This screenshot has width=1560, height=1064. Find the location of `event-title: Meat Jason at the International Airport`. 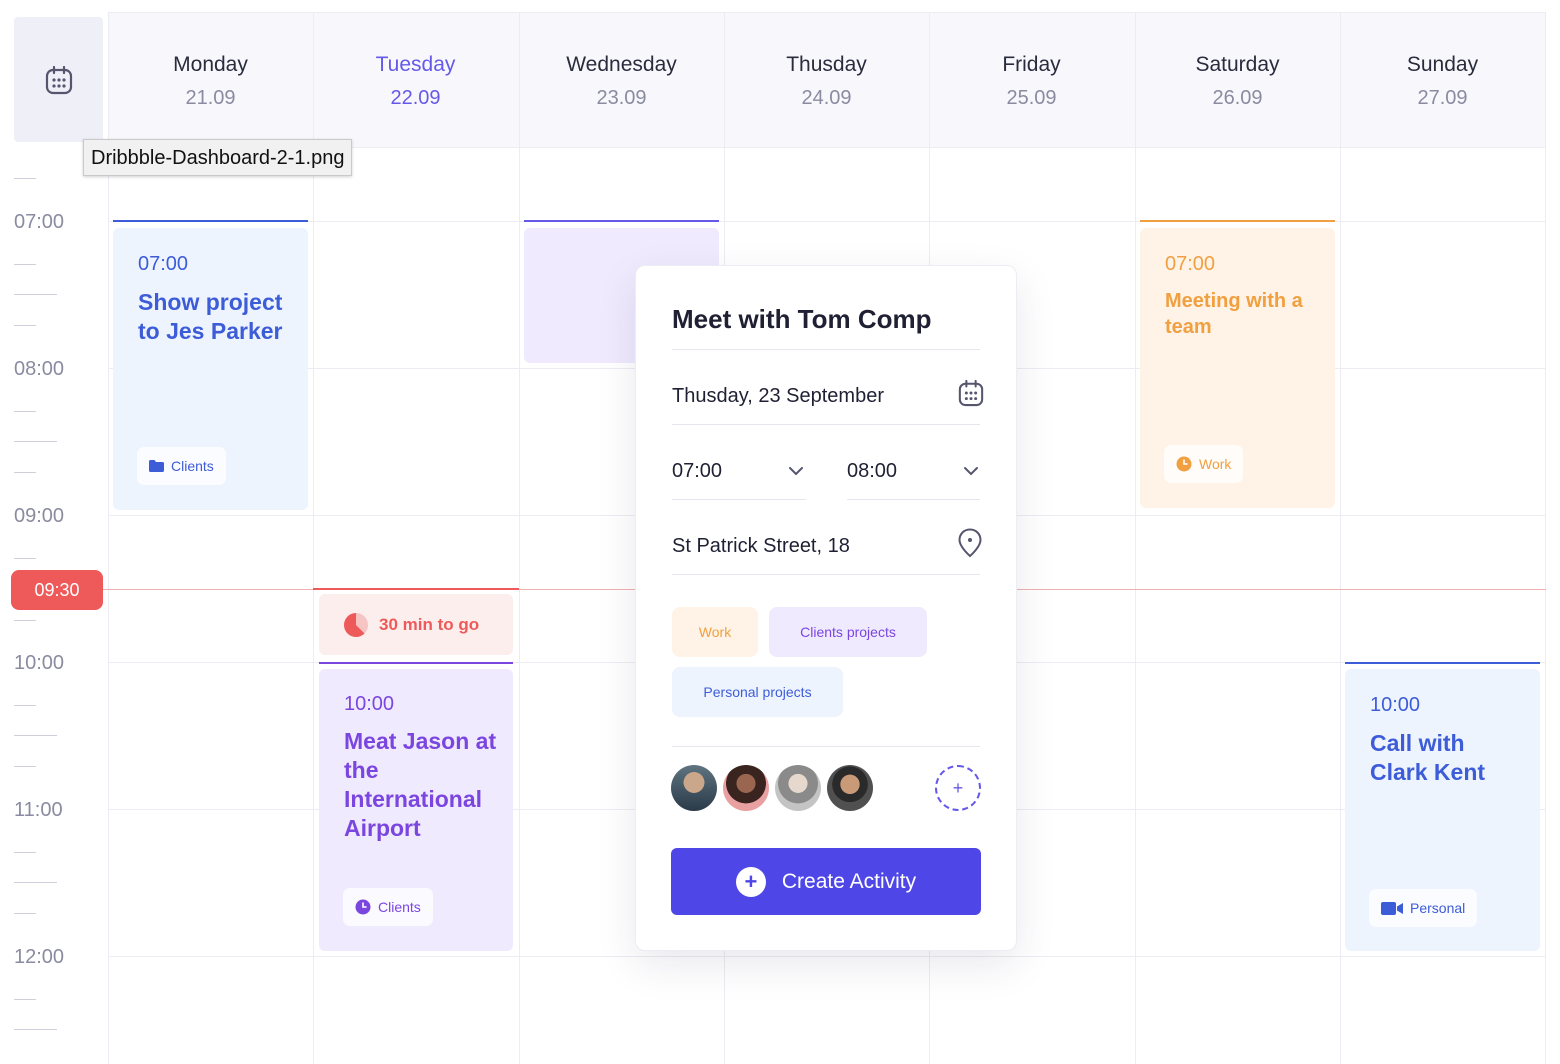

event-title: Meat Jason at the International Airport is located at coordinates (420, 784).